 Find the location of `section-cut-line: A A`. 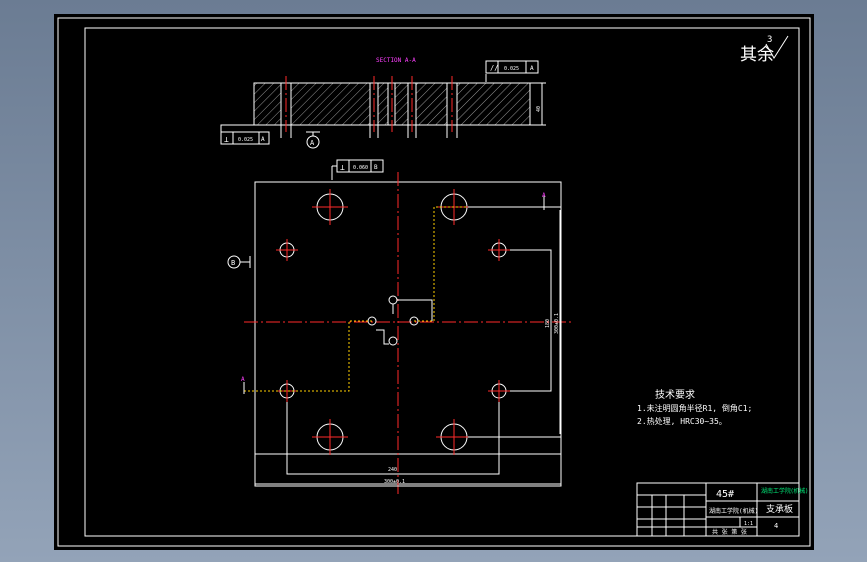

section-cut-line: A A is located at coordinates (393, 293).